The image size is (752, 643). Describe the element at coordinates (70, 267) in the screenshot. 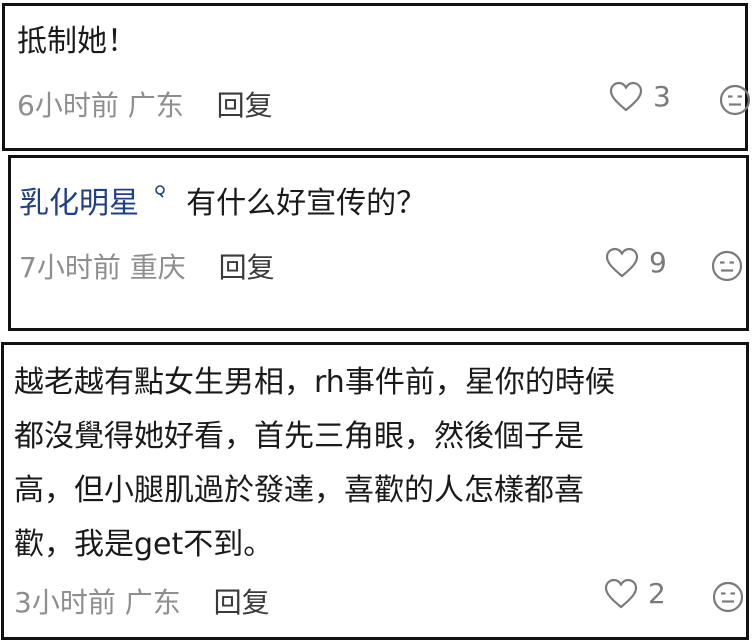

I see `comment-time: 7小时前` at that location.